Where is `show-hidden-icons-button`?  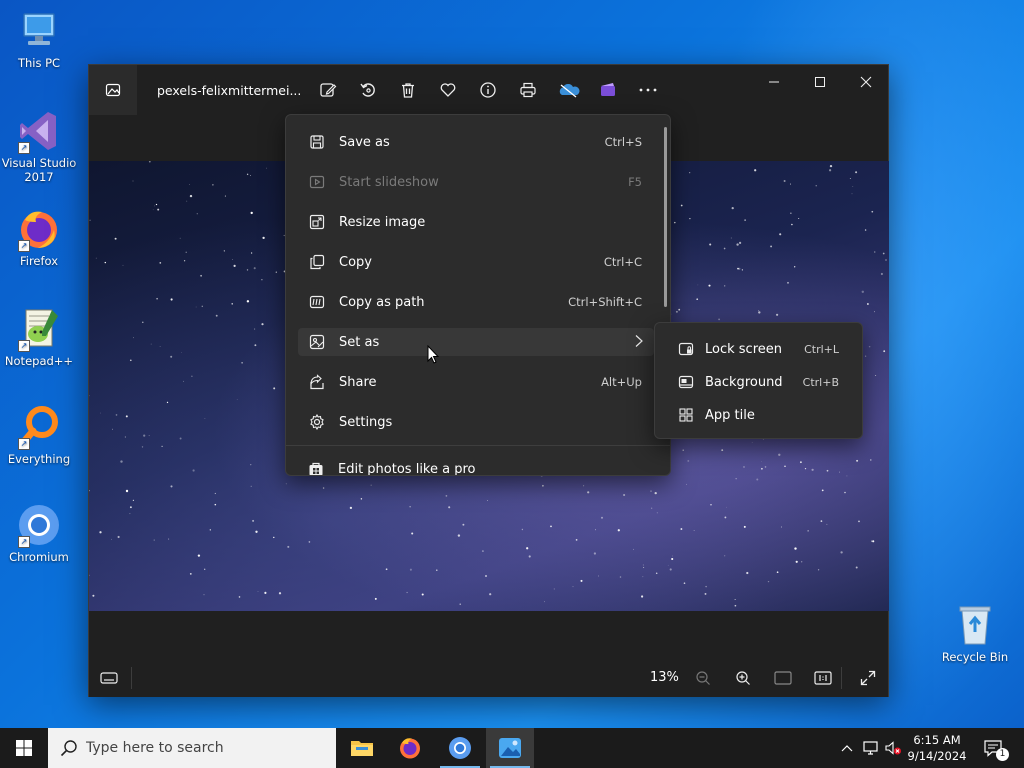
show-hidden-icons-button is located at coordinates (847, 748).